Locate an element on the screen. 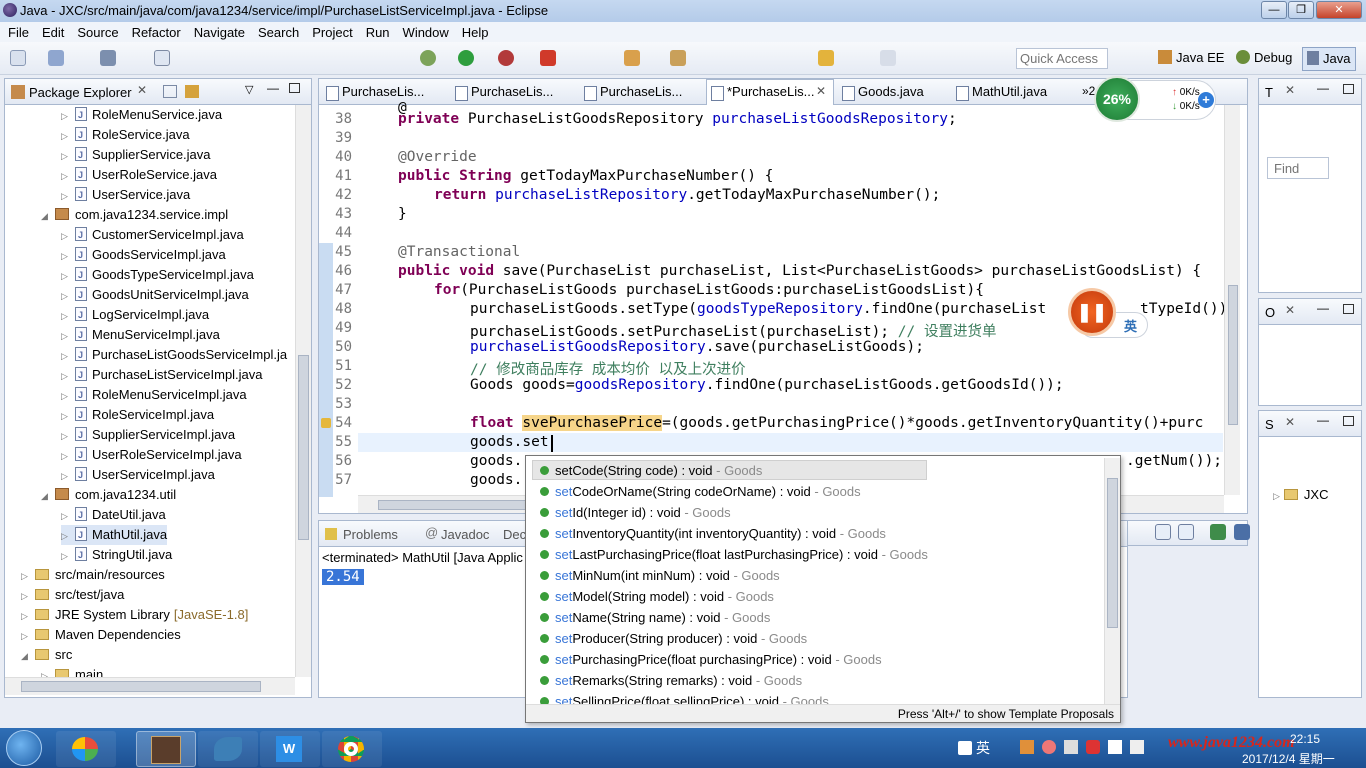 The image size is (1366, 768). volume-icon is located at coordinates (1137, 747).